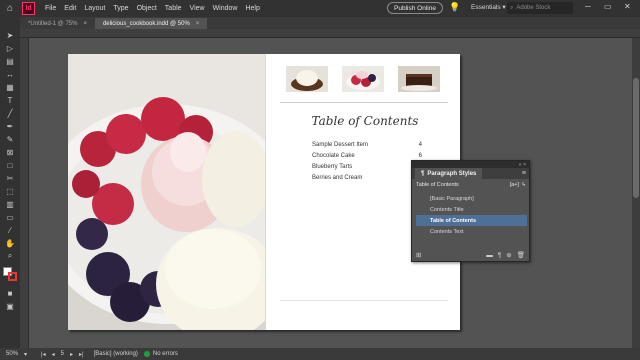 This screenshot has width=640, height=360. What do you see at coordinates (10, 204) in the screenshot?
I see `gradient-tool-icon: ▥` at bounding box center [10, 204].